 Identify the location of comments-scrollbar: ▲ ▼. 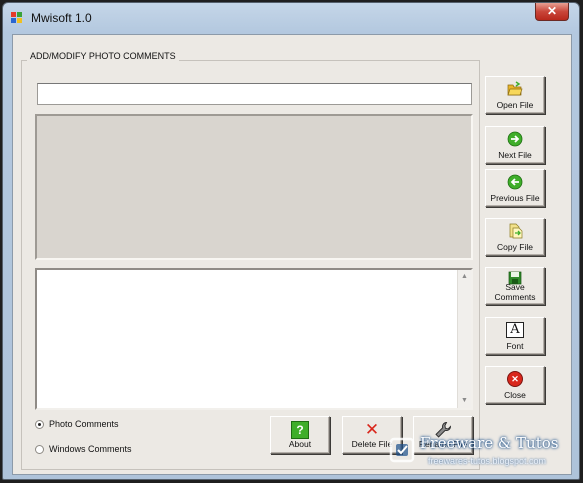
(464, 339).